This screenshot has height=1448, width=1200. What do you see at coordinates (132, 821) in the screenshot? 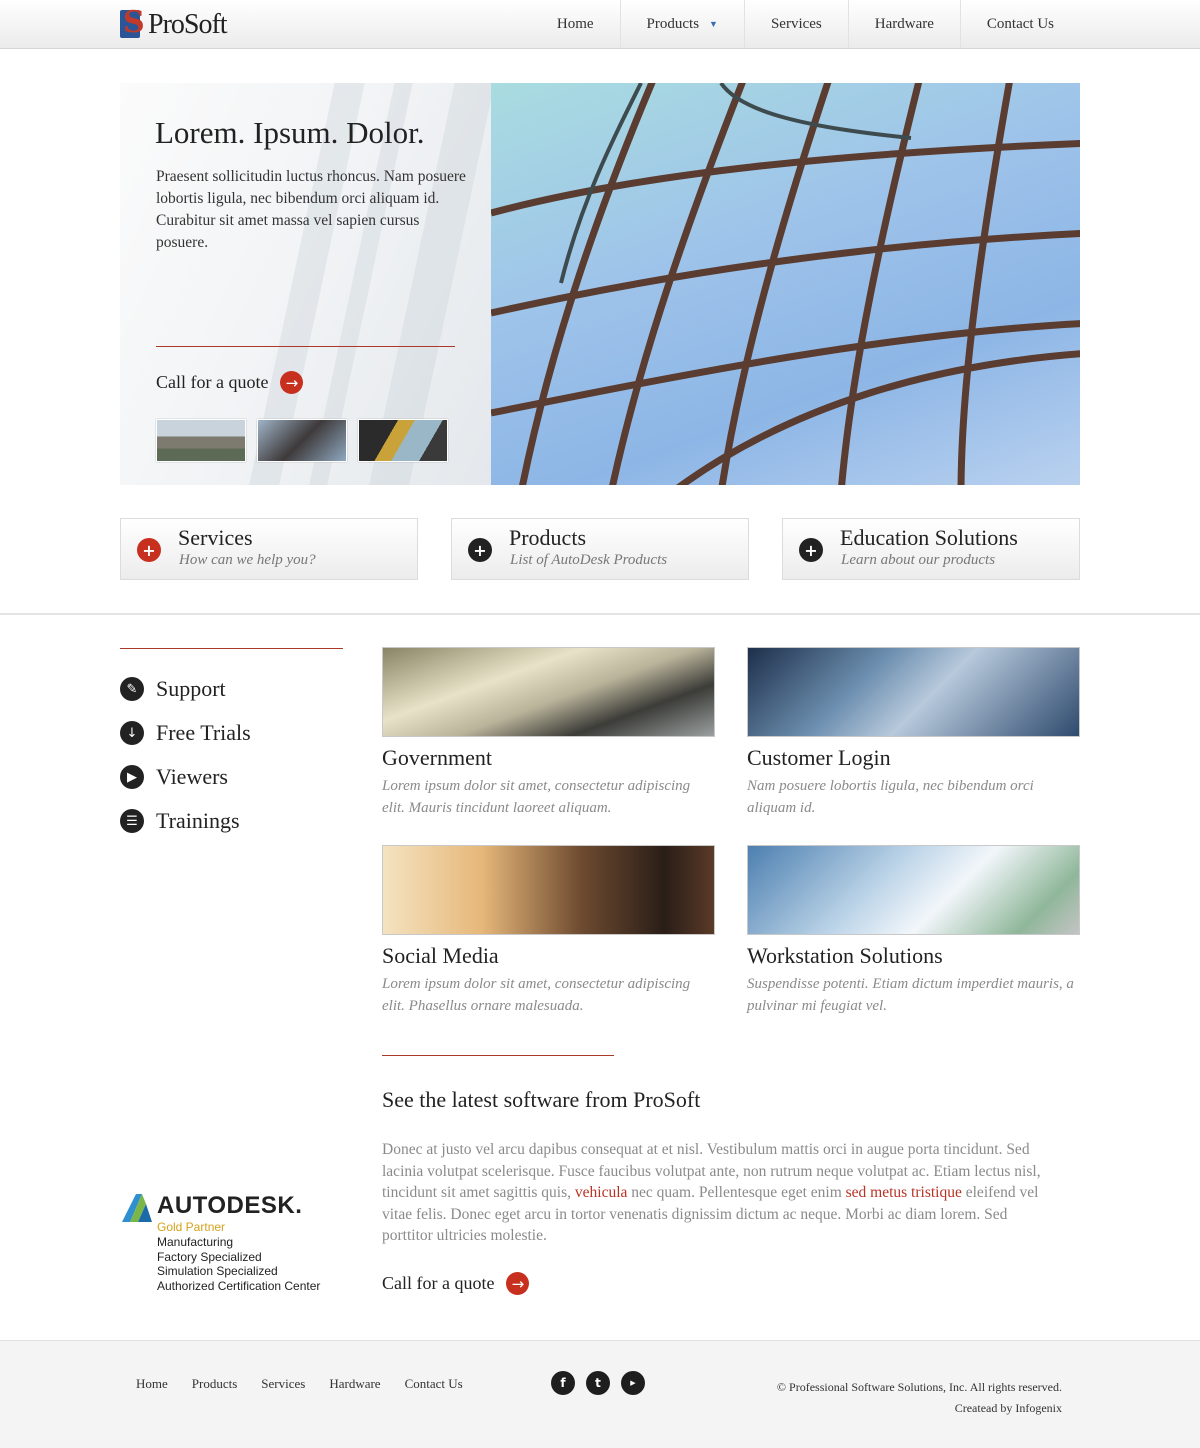
I see `list-icon: ☰` at bounding box center [132, 821].